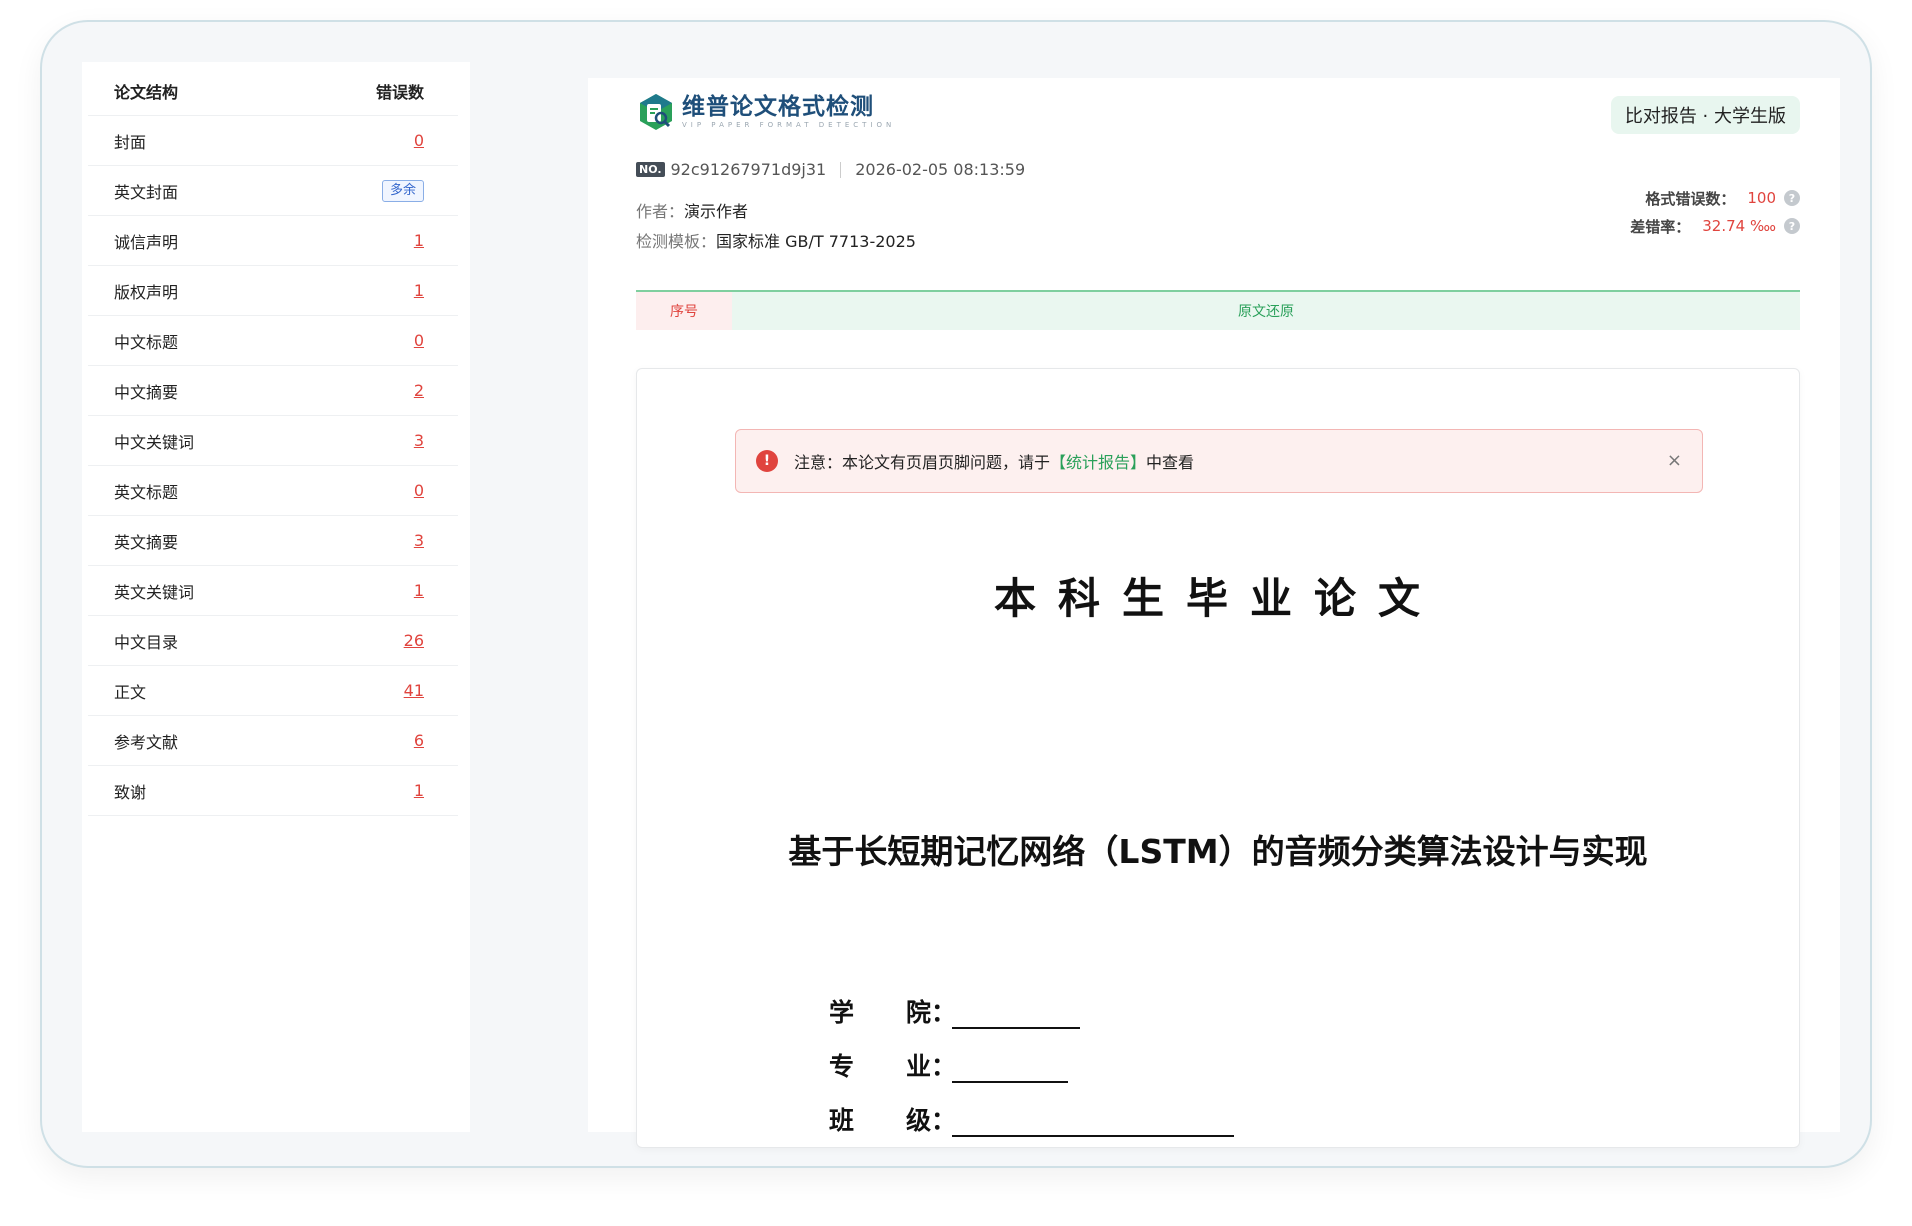  Describe the element at coordinates (842, 1120) in the screenshot. I see `field-label-part1: 班` at that location.